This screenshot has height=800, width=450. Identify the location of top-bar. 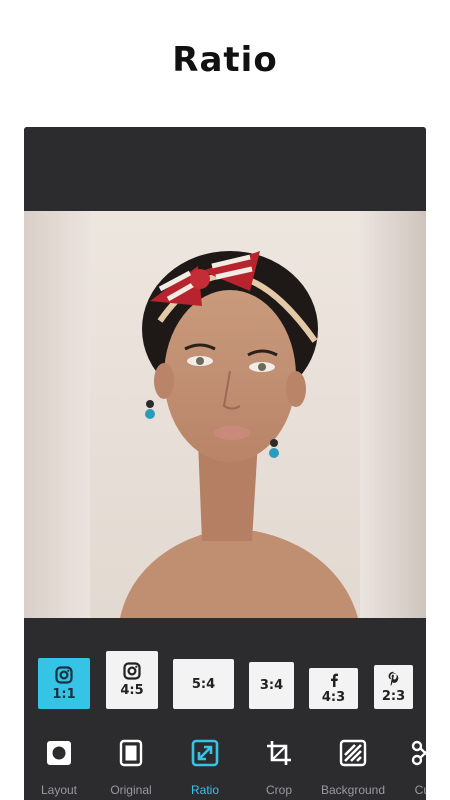
(225, 169).